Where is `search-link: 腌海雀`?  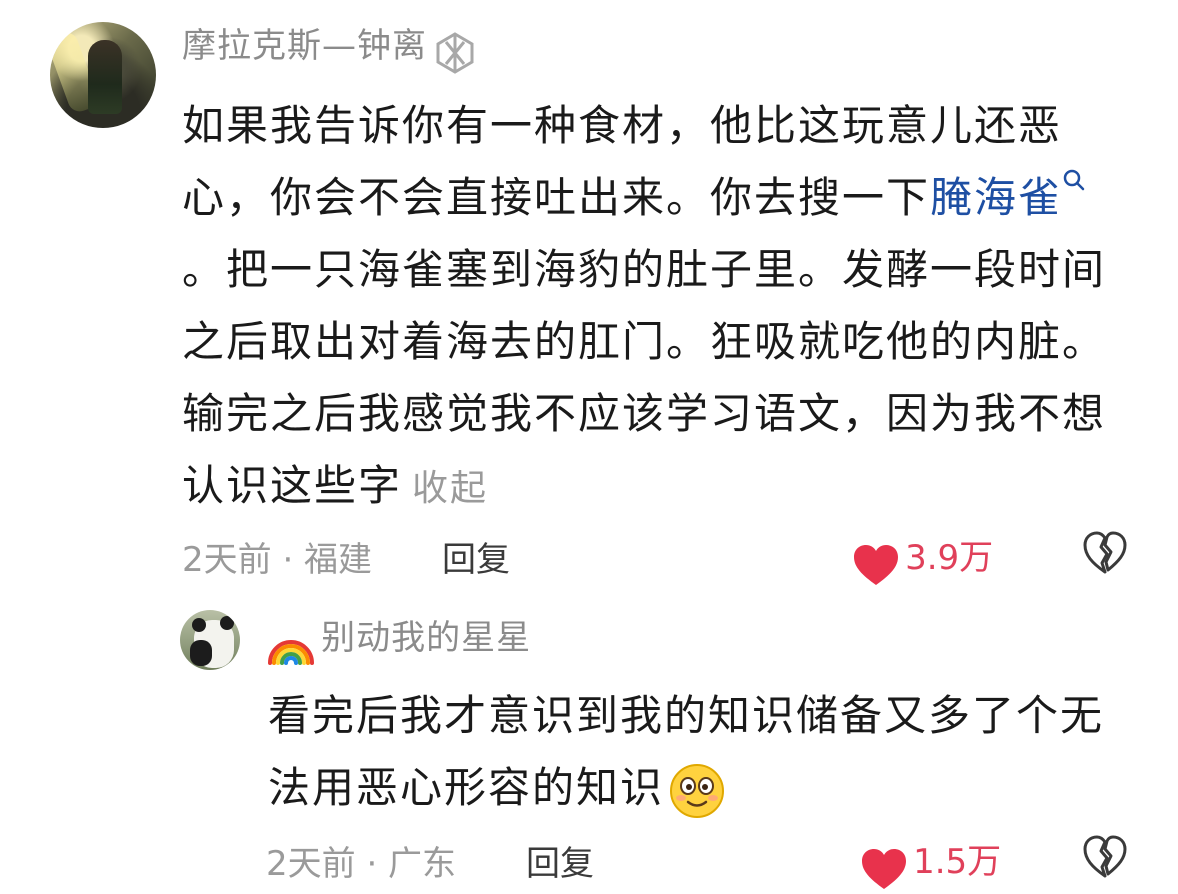
search-link: 腌海雀 is located at coordinates (996, 197).